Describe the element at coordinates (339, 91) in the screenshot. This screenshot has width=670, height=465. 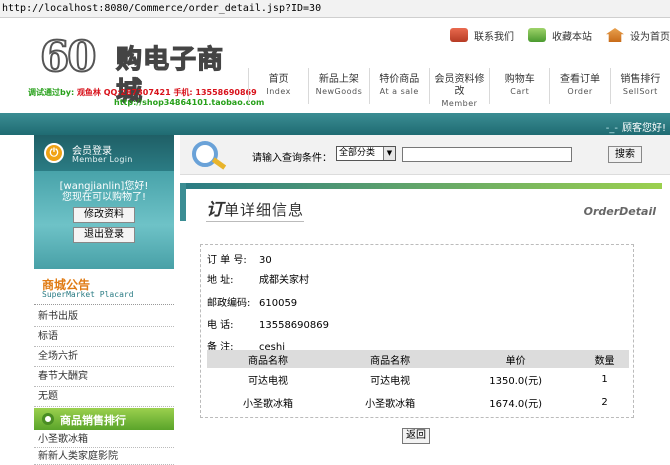
I see `nav-sublabel: NewGoods` at that location.